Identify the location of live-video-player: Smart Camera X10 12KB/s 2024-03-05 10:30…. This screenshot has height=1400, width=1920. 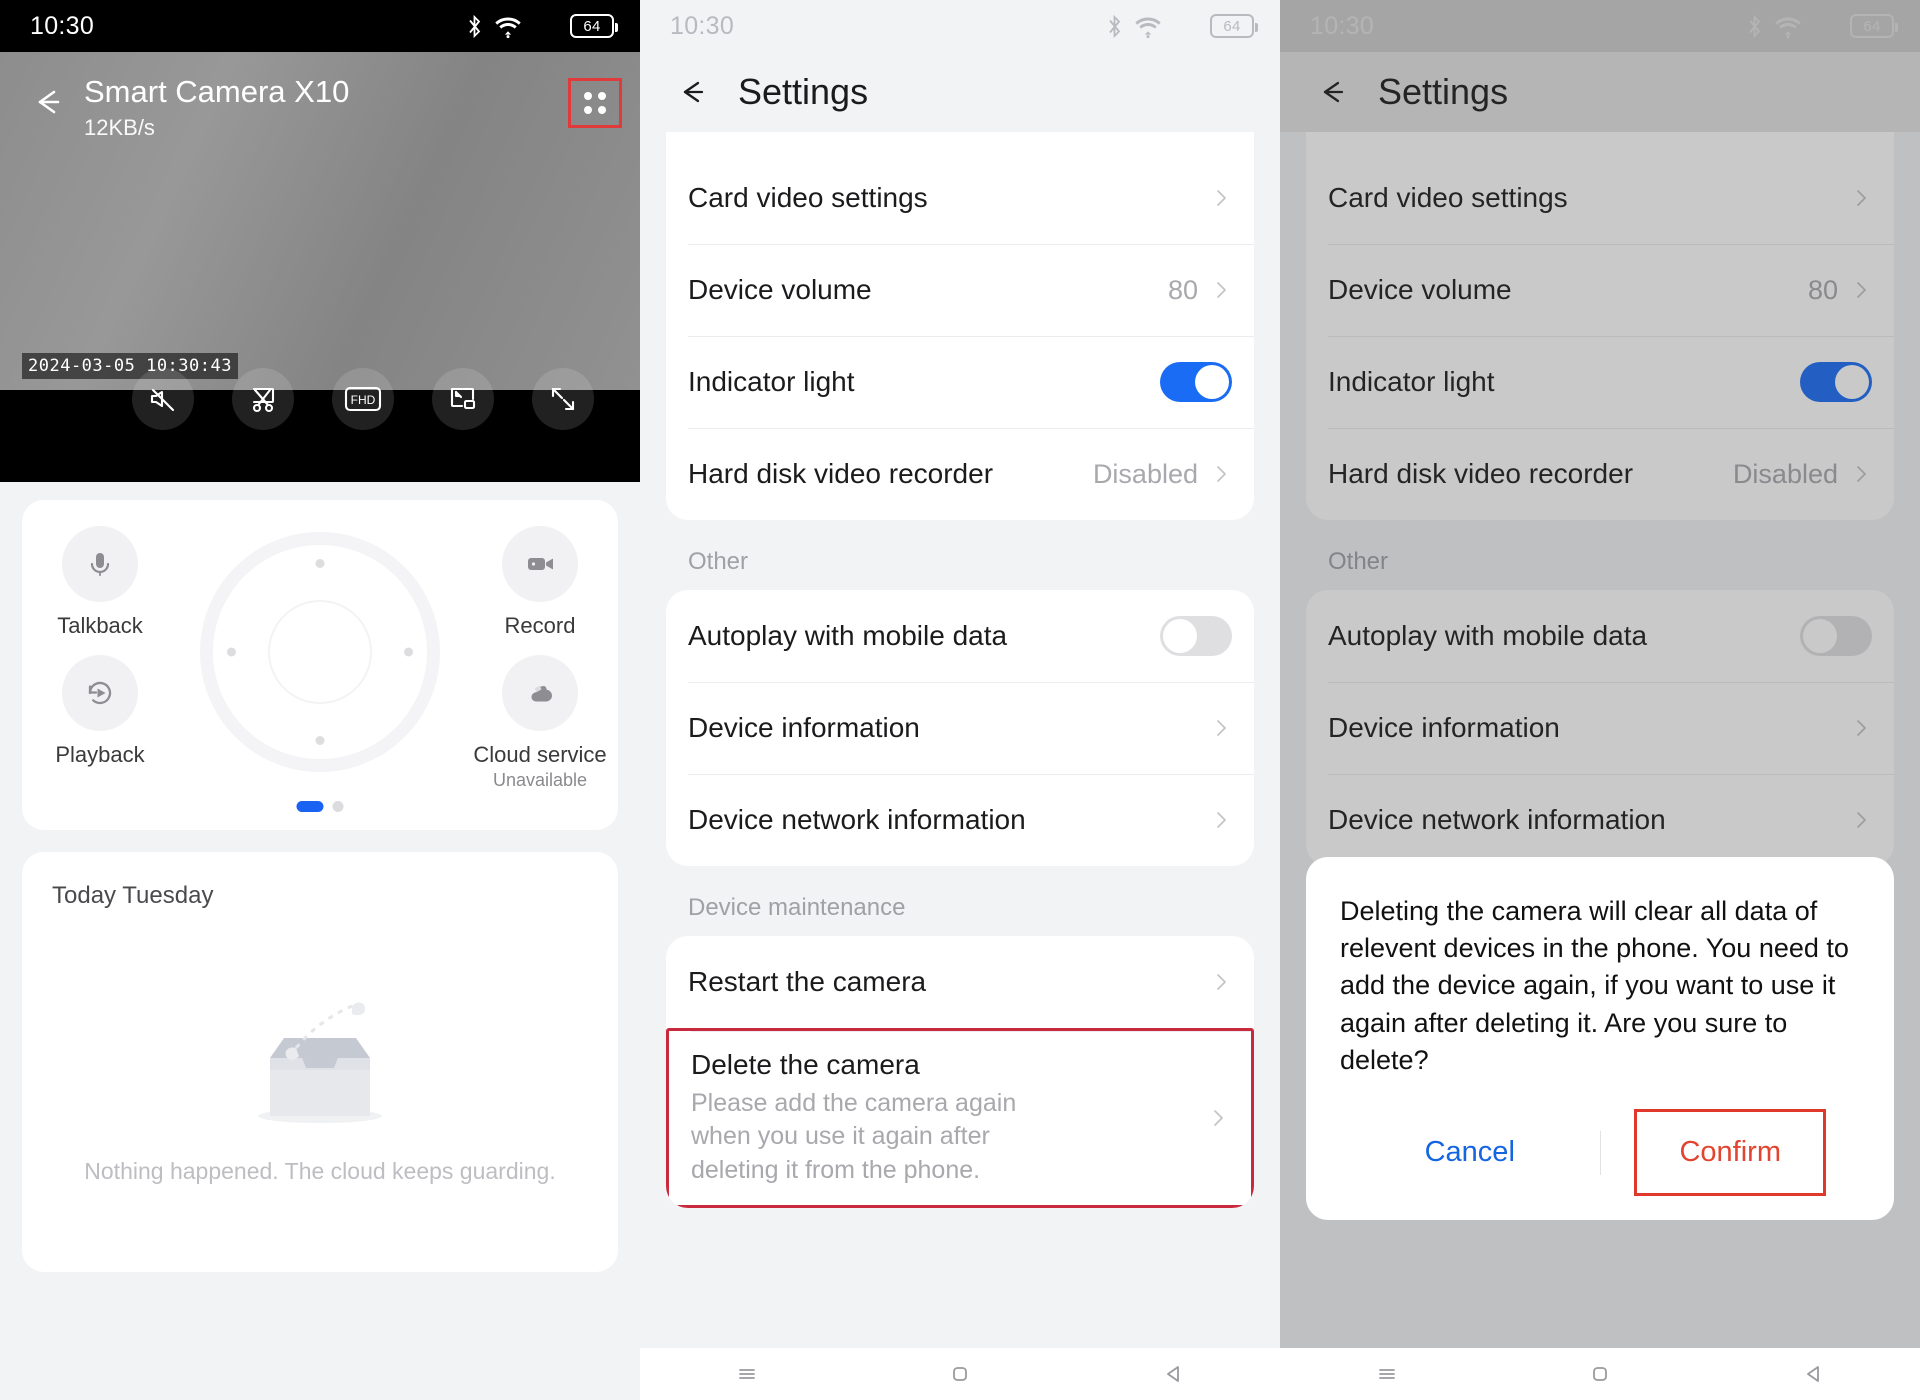
(320, 267).